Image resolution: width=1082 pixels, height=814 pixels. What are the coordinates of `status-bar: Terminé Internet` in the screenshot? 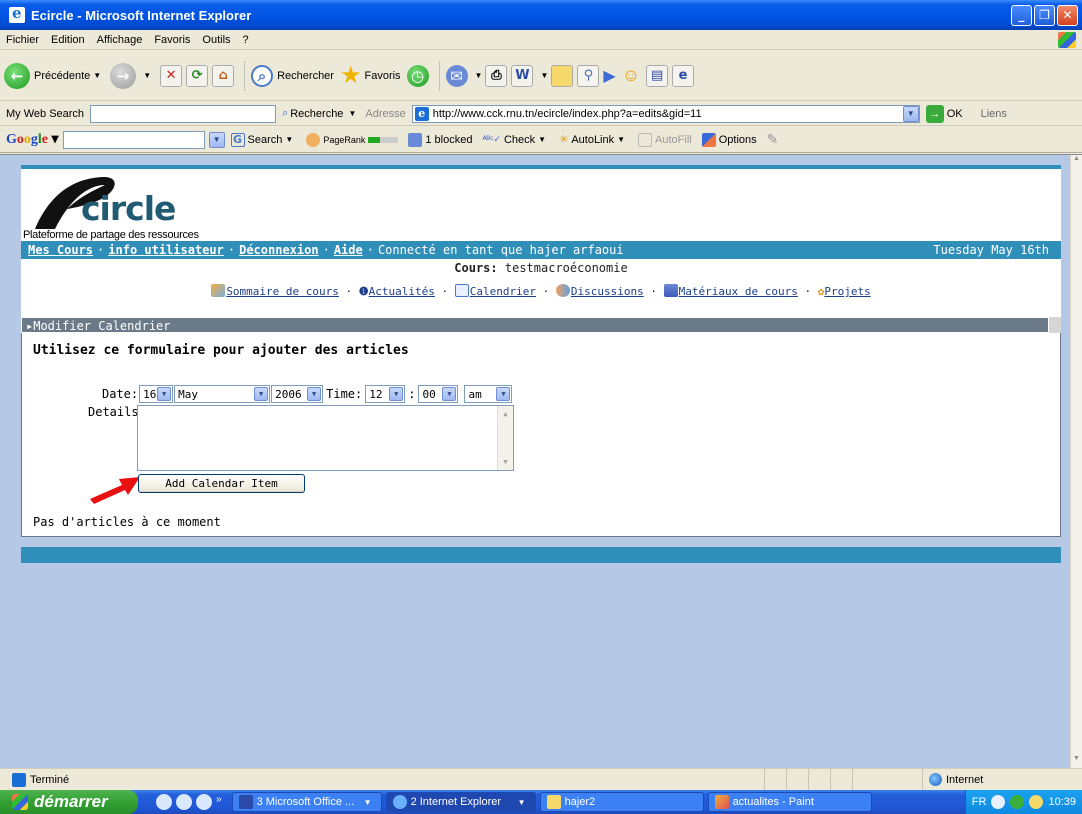 It's located at (541, 779).